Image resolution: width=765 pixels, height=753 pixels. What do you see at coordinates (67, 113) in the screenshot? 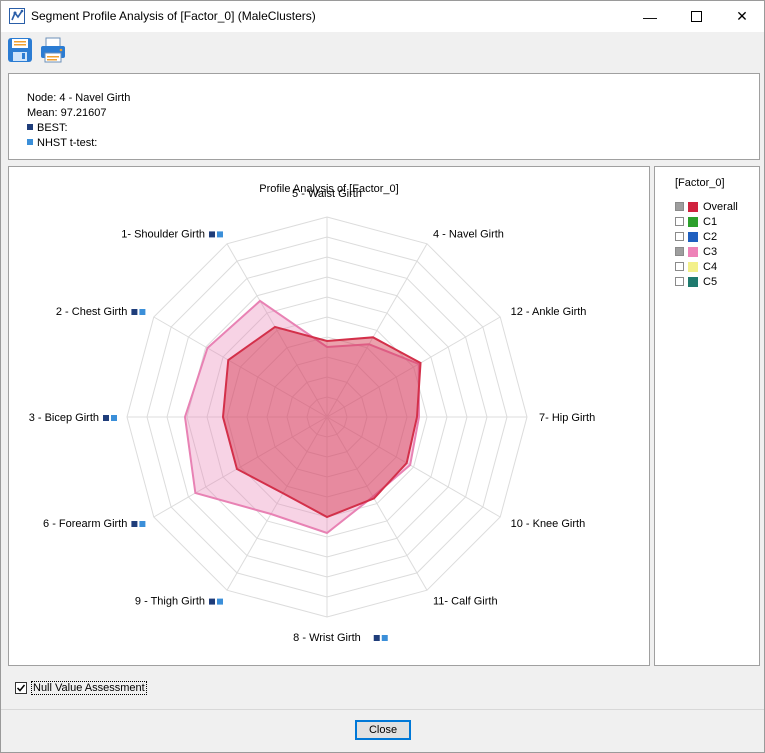
I see `mean-label: Mean: 97.21607` at bounding box center [67, 113].